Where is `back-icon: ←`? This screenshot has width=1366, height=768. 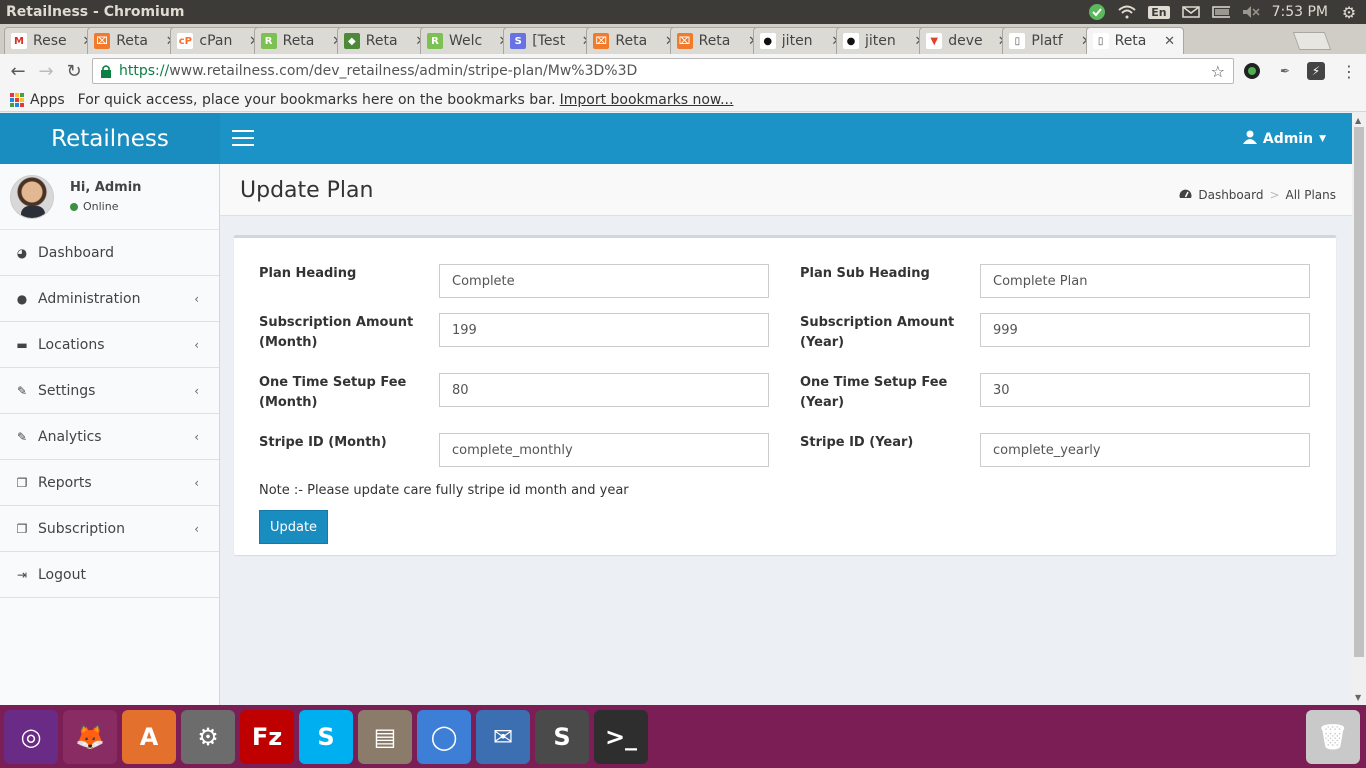 back-icon: ← is located at coordinates (18, 71).